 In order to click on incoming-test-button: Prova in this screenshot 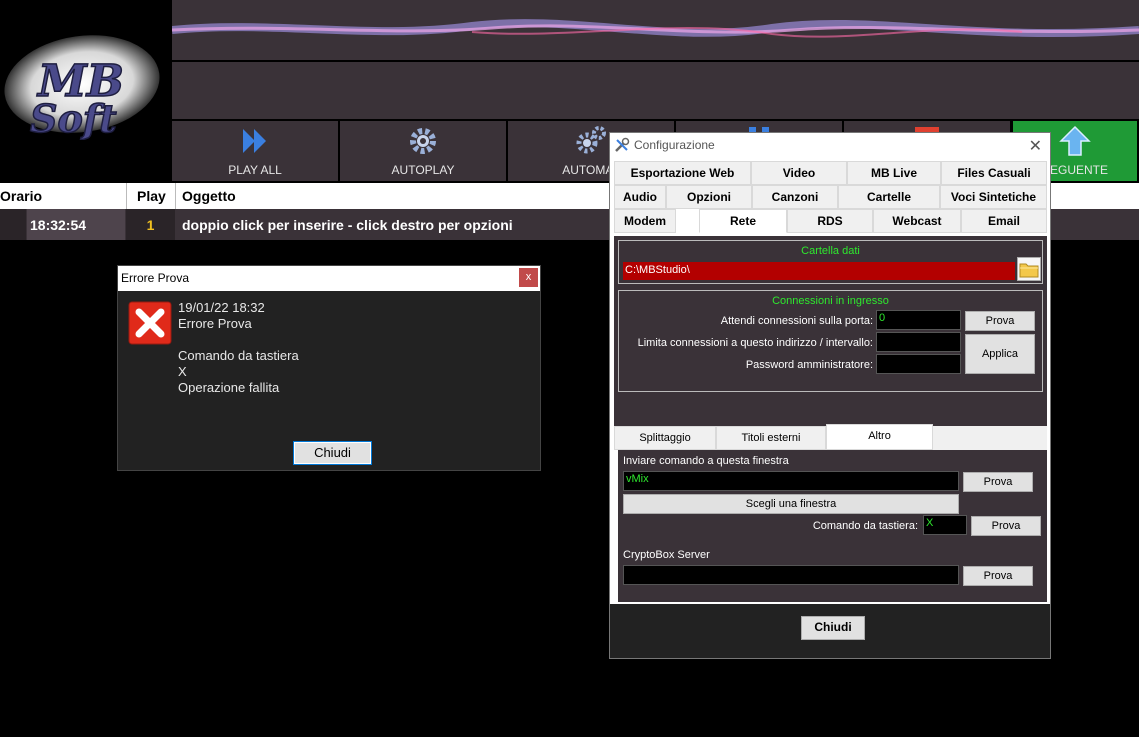, I will do `click(1000, 321)`.